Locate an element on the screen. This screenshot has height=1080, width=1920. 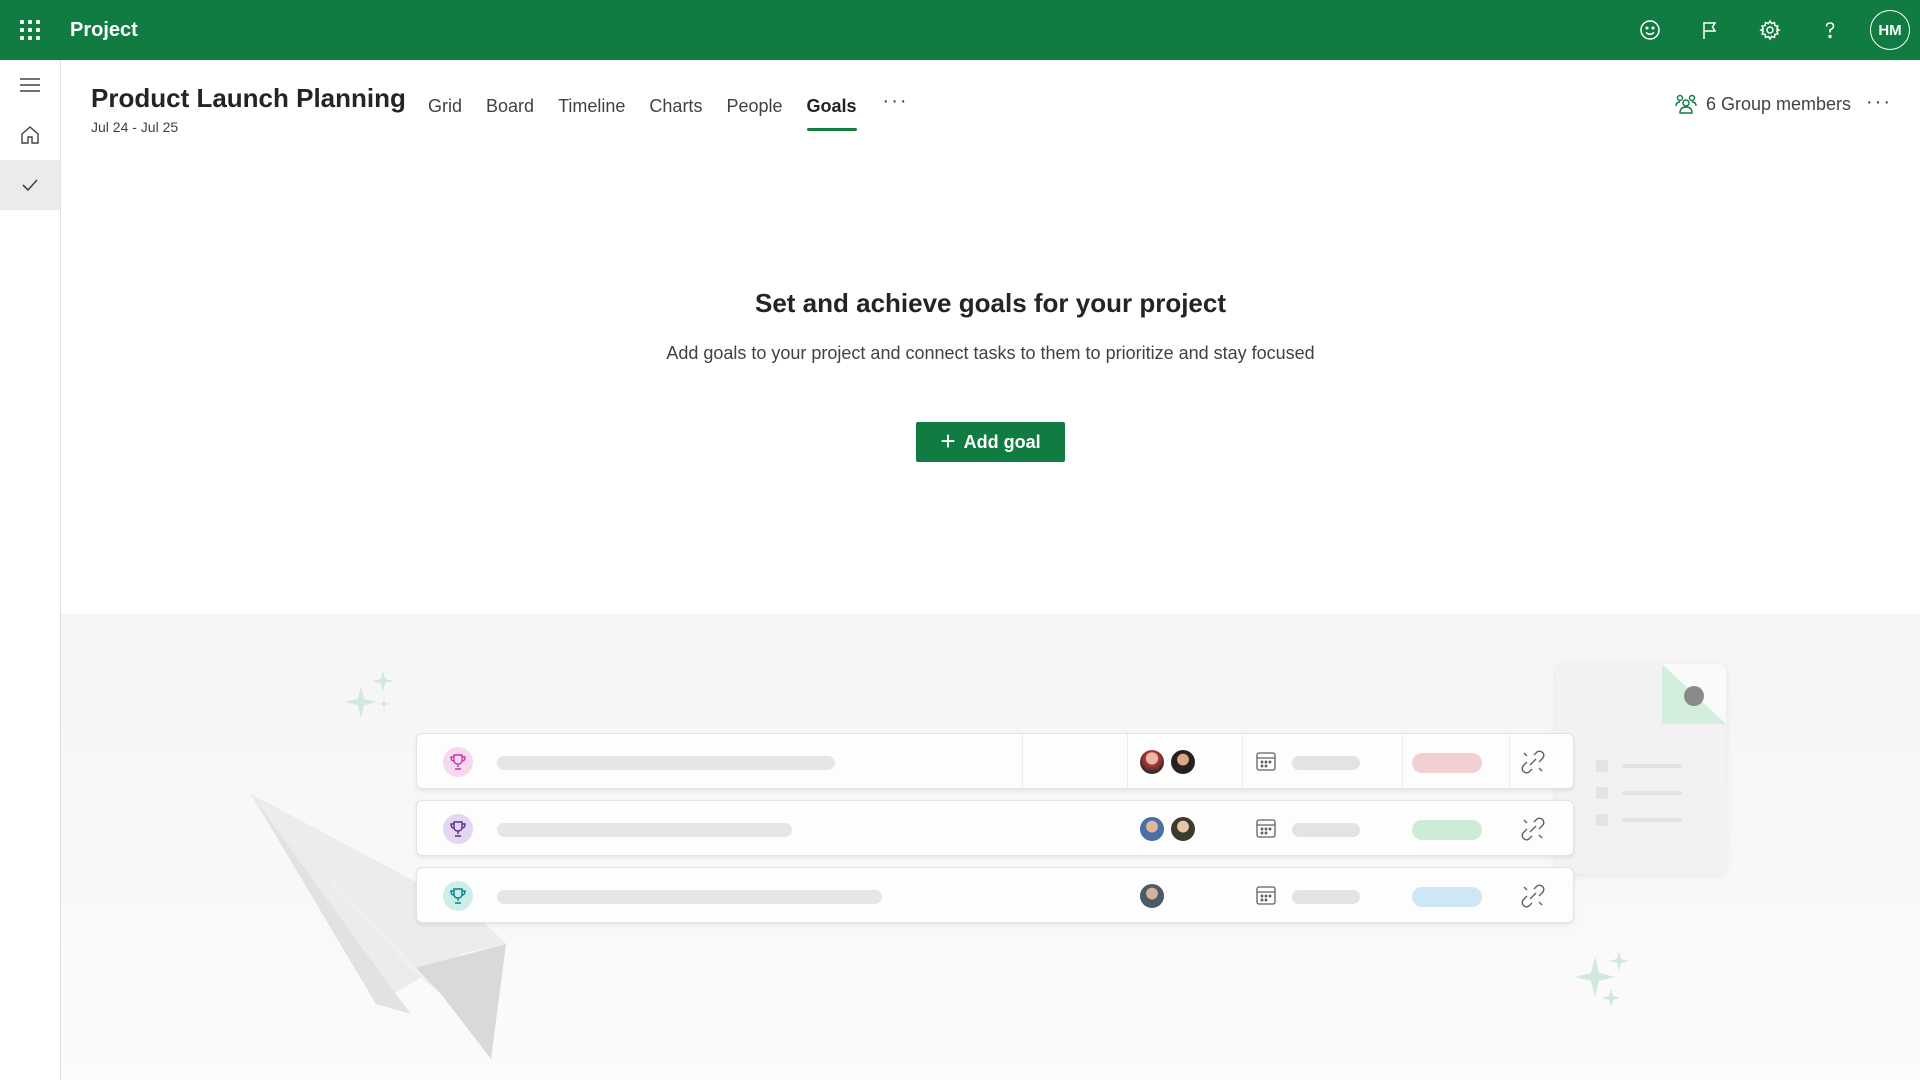
empty-state-title: Set and achieve goals for your project is located at coordinates (990, 303).